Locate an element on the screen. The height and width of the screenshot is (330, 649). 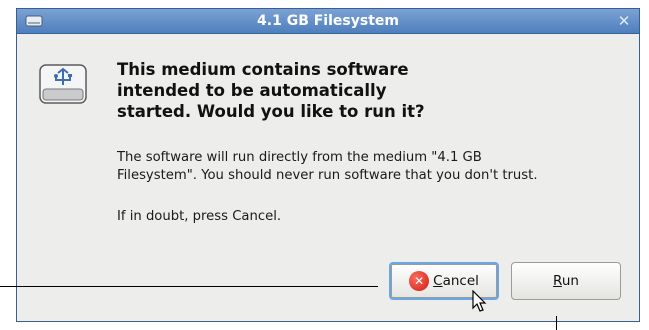
cancel-icon: ✕ is located at coordinates (419, 281).